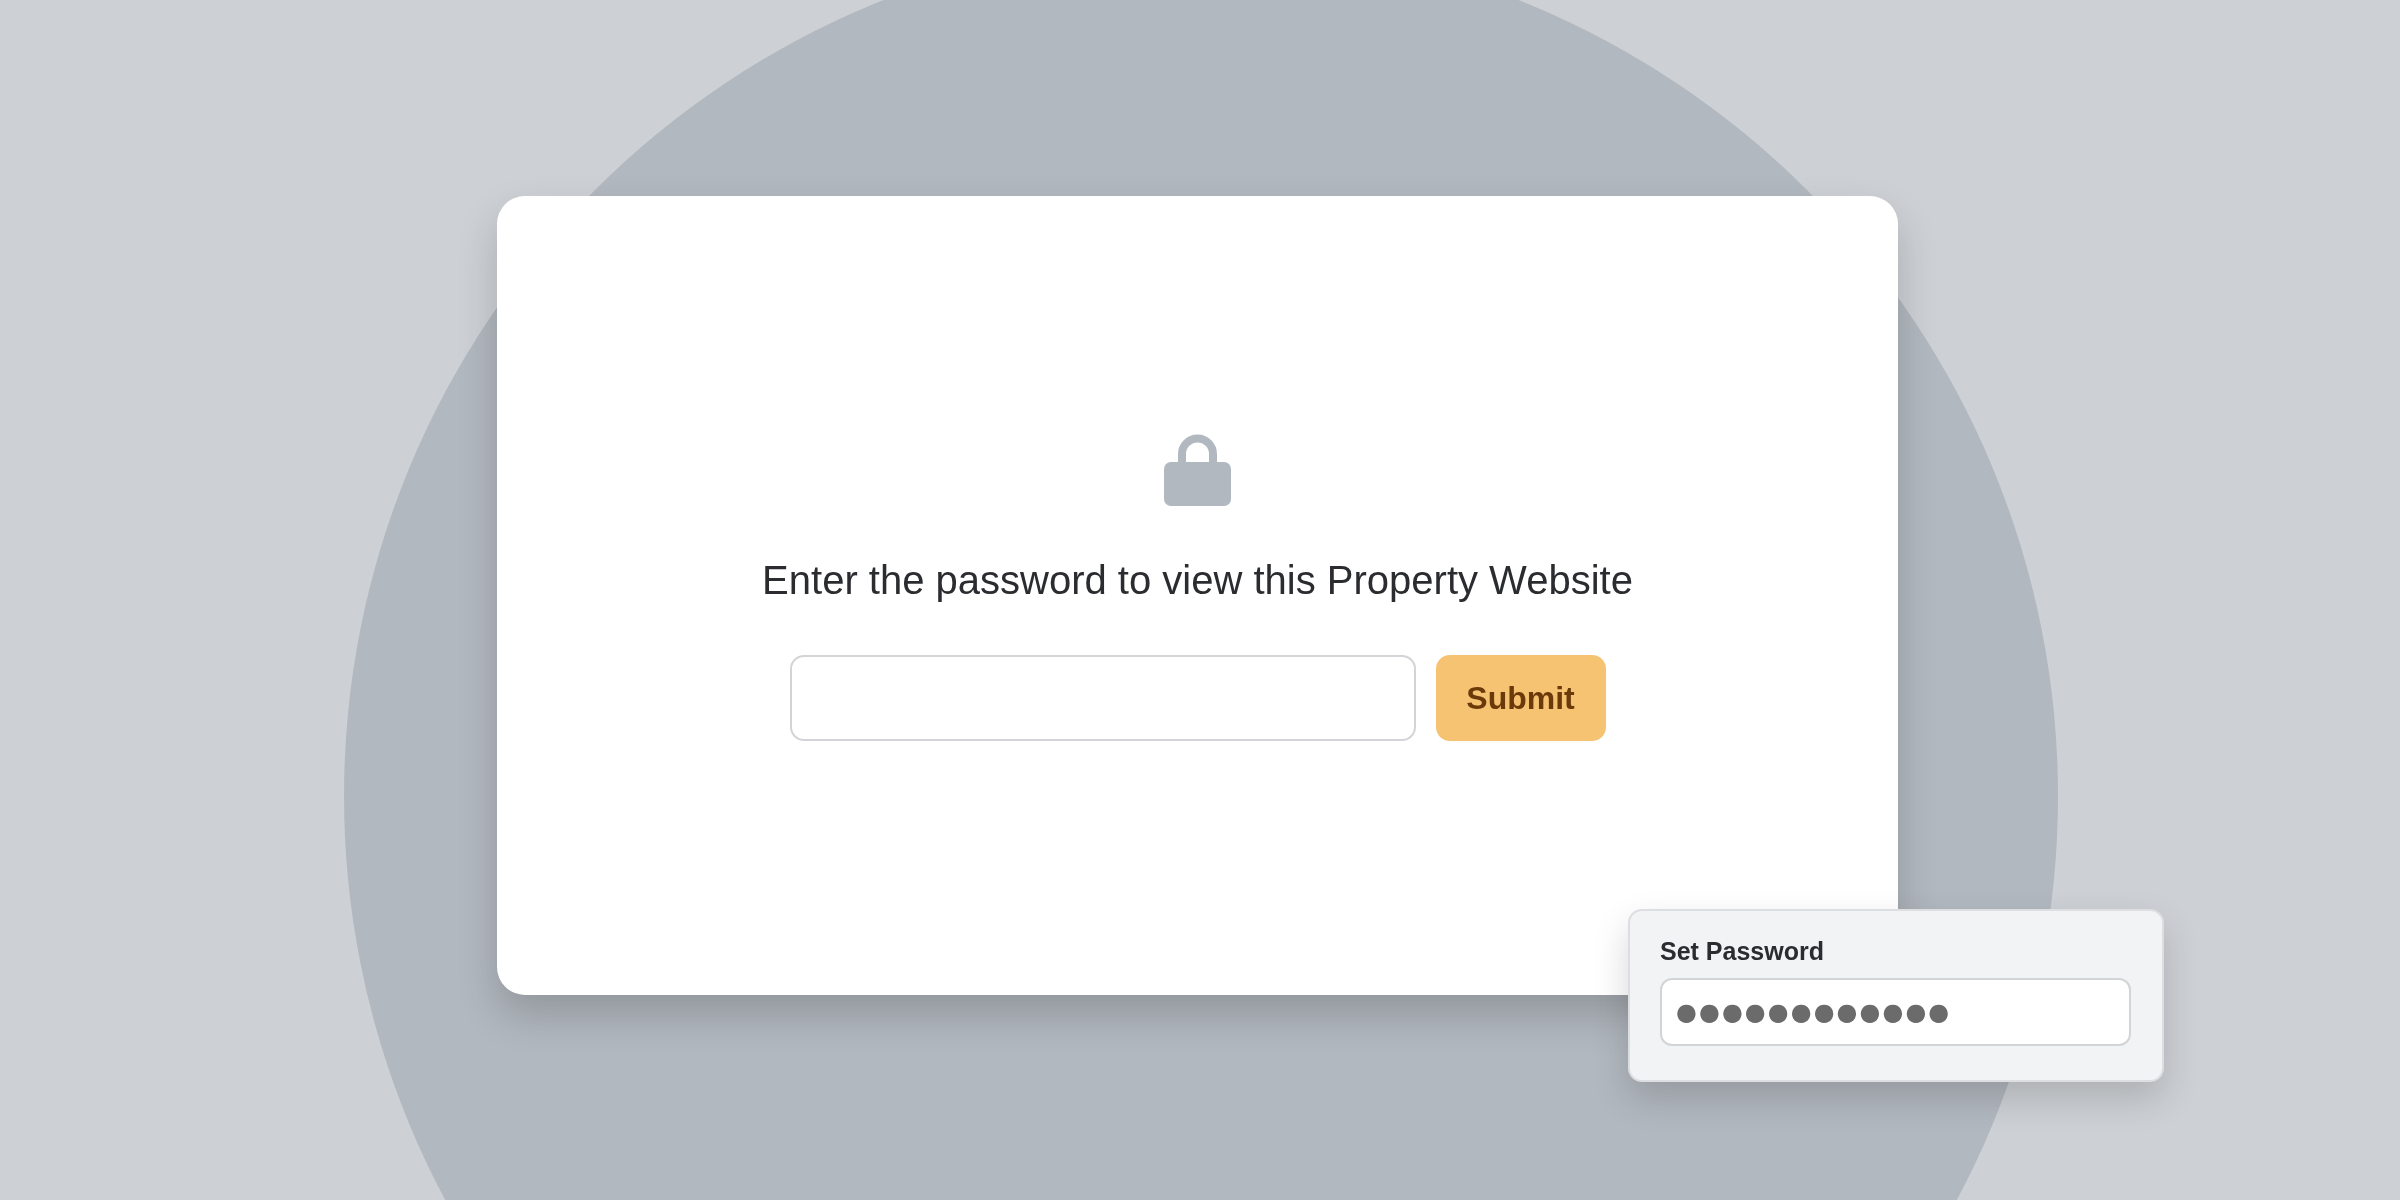  Describe the element at coordinates (1520, 698) in the screenshot. I see `submit-button: Submit` at that location.